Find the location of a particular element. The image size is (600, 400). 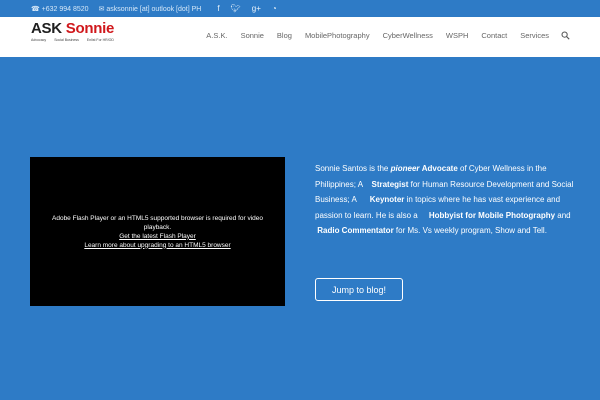

jump-to-blog-button: Jump to blog! is located at coordinates (359, 289).